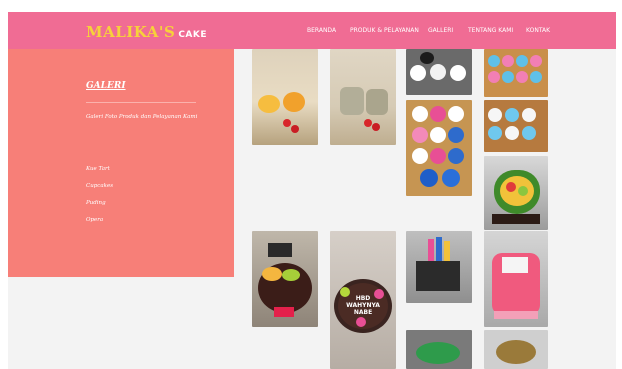  What do you see at coordinates (439, 267) in the screenshot?
I see `birthday-cake-photo` at bounding box center [439, 267].